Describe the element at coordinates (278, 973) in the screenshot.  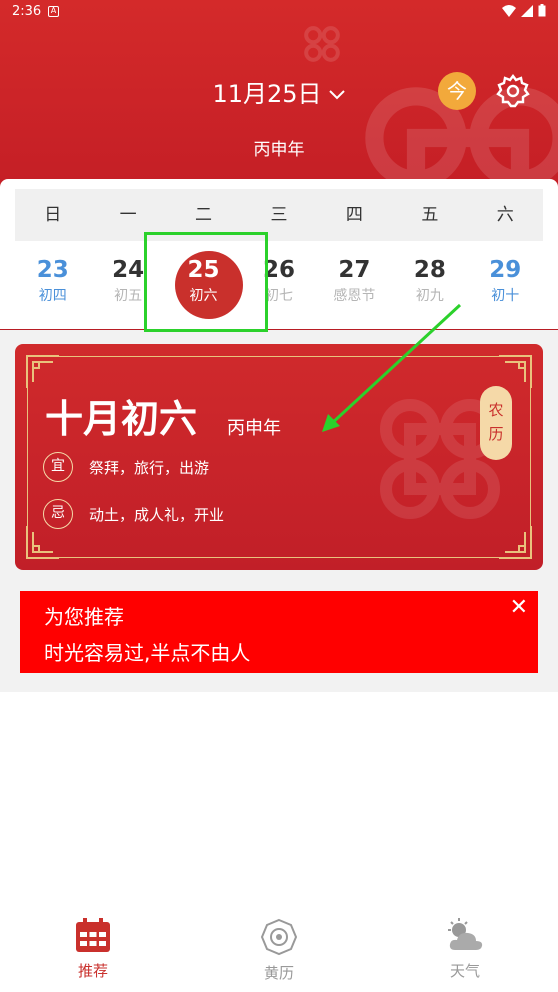
I see `tab-label: 黄历` at that location.